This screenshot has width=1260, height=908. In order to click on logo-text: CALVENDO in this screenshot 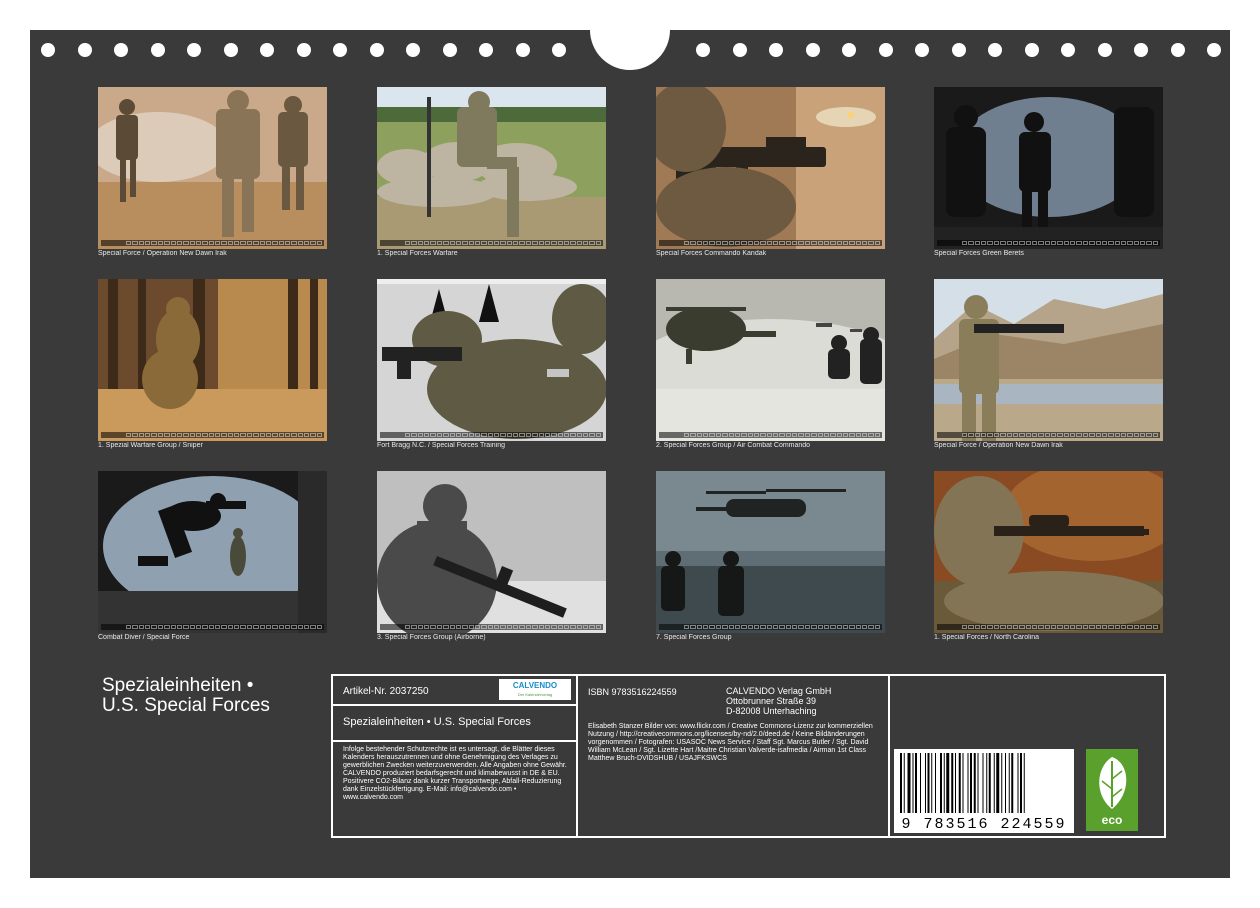, I will do `click(535, 685)`.